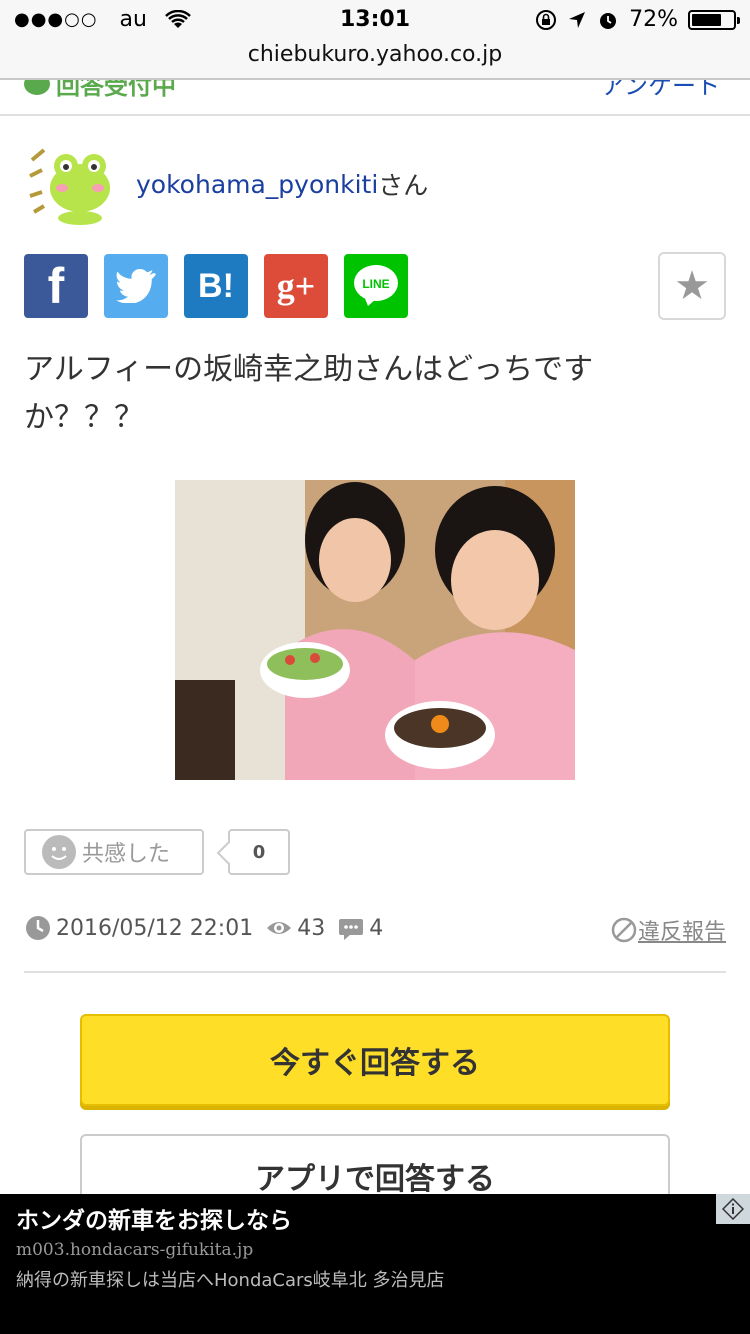 This screenshot has width=750, height=1334. Describe the element at coordinates (376, 928) in the screenshot. I see `answer-count: 4` at that location.